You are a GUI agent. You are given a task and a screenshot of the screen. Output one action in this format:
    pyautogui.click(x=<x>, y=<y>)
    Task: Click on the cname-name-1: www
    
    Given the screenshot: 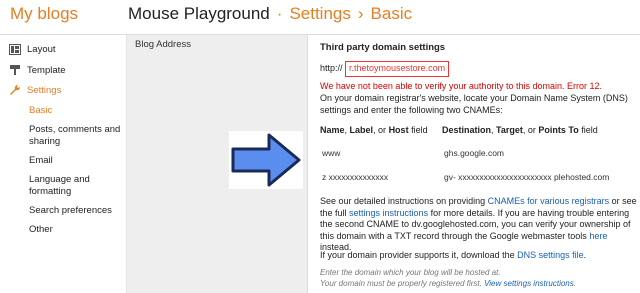 What is the action you would take?
    pyautogui.click(x=331, y=153)
    